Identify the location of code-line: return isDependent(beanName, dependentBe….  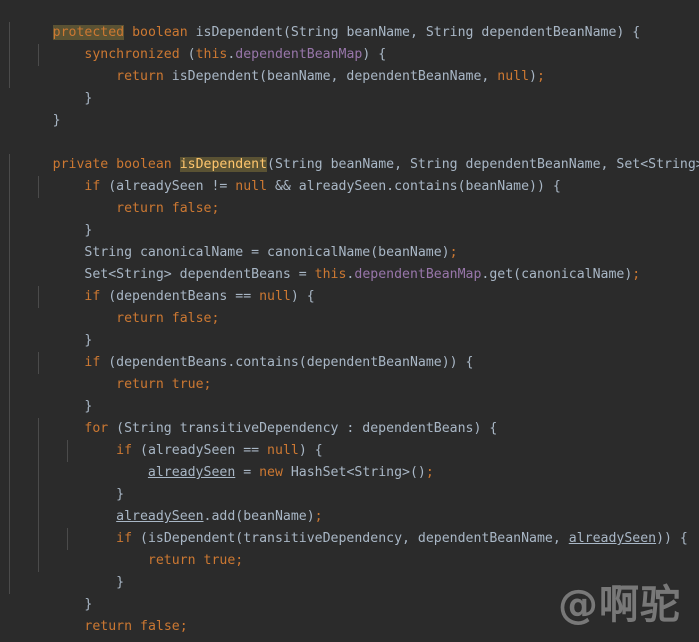
(349, 64).